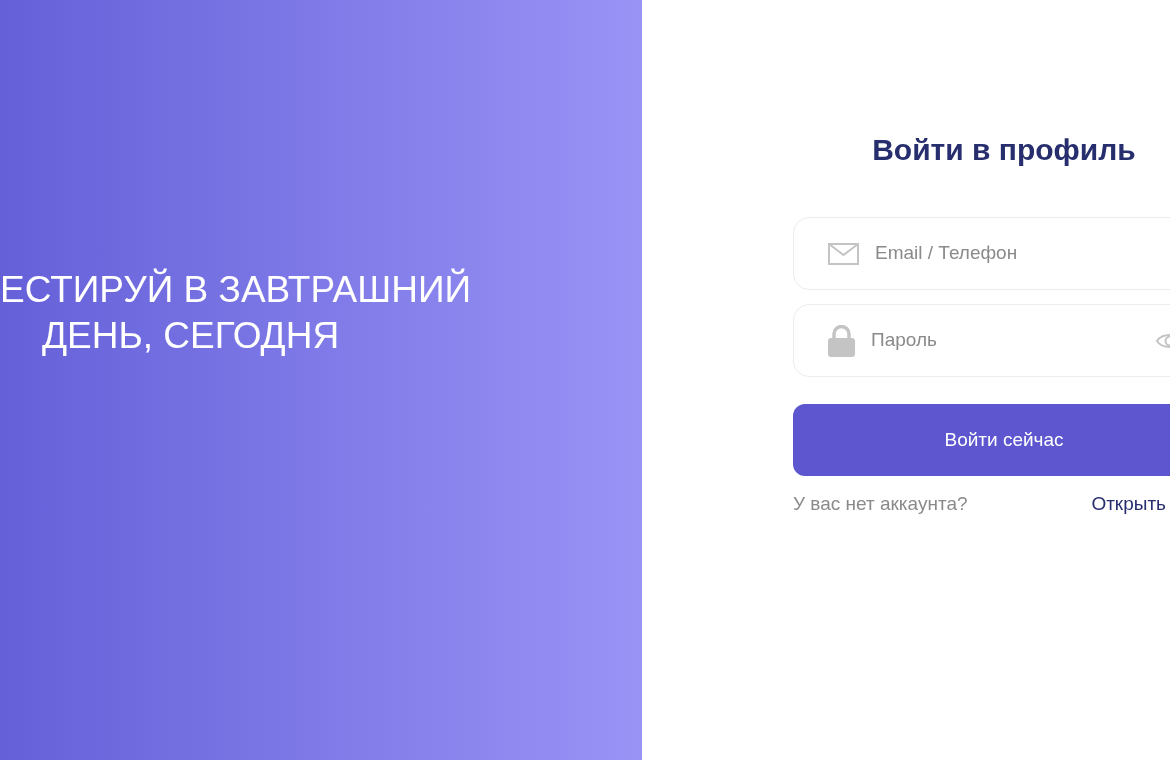 This screenshot has width=1170, height=760. What do you see at coordinates (841, 340) in the screenshot?
I see `lock-icon` at bounding box center [841, 340].